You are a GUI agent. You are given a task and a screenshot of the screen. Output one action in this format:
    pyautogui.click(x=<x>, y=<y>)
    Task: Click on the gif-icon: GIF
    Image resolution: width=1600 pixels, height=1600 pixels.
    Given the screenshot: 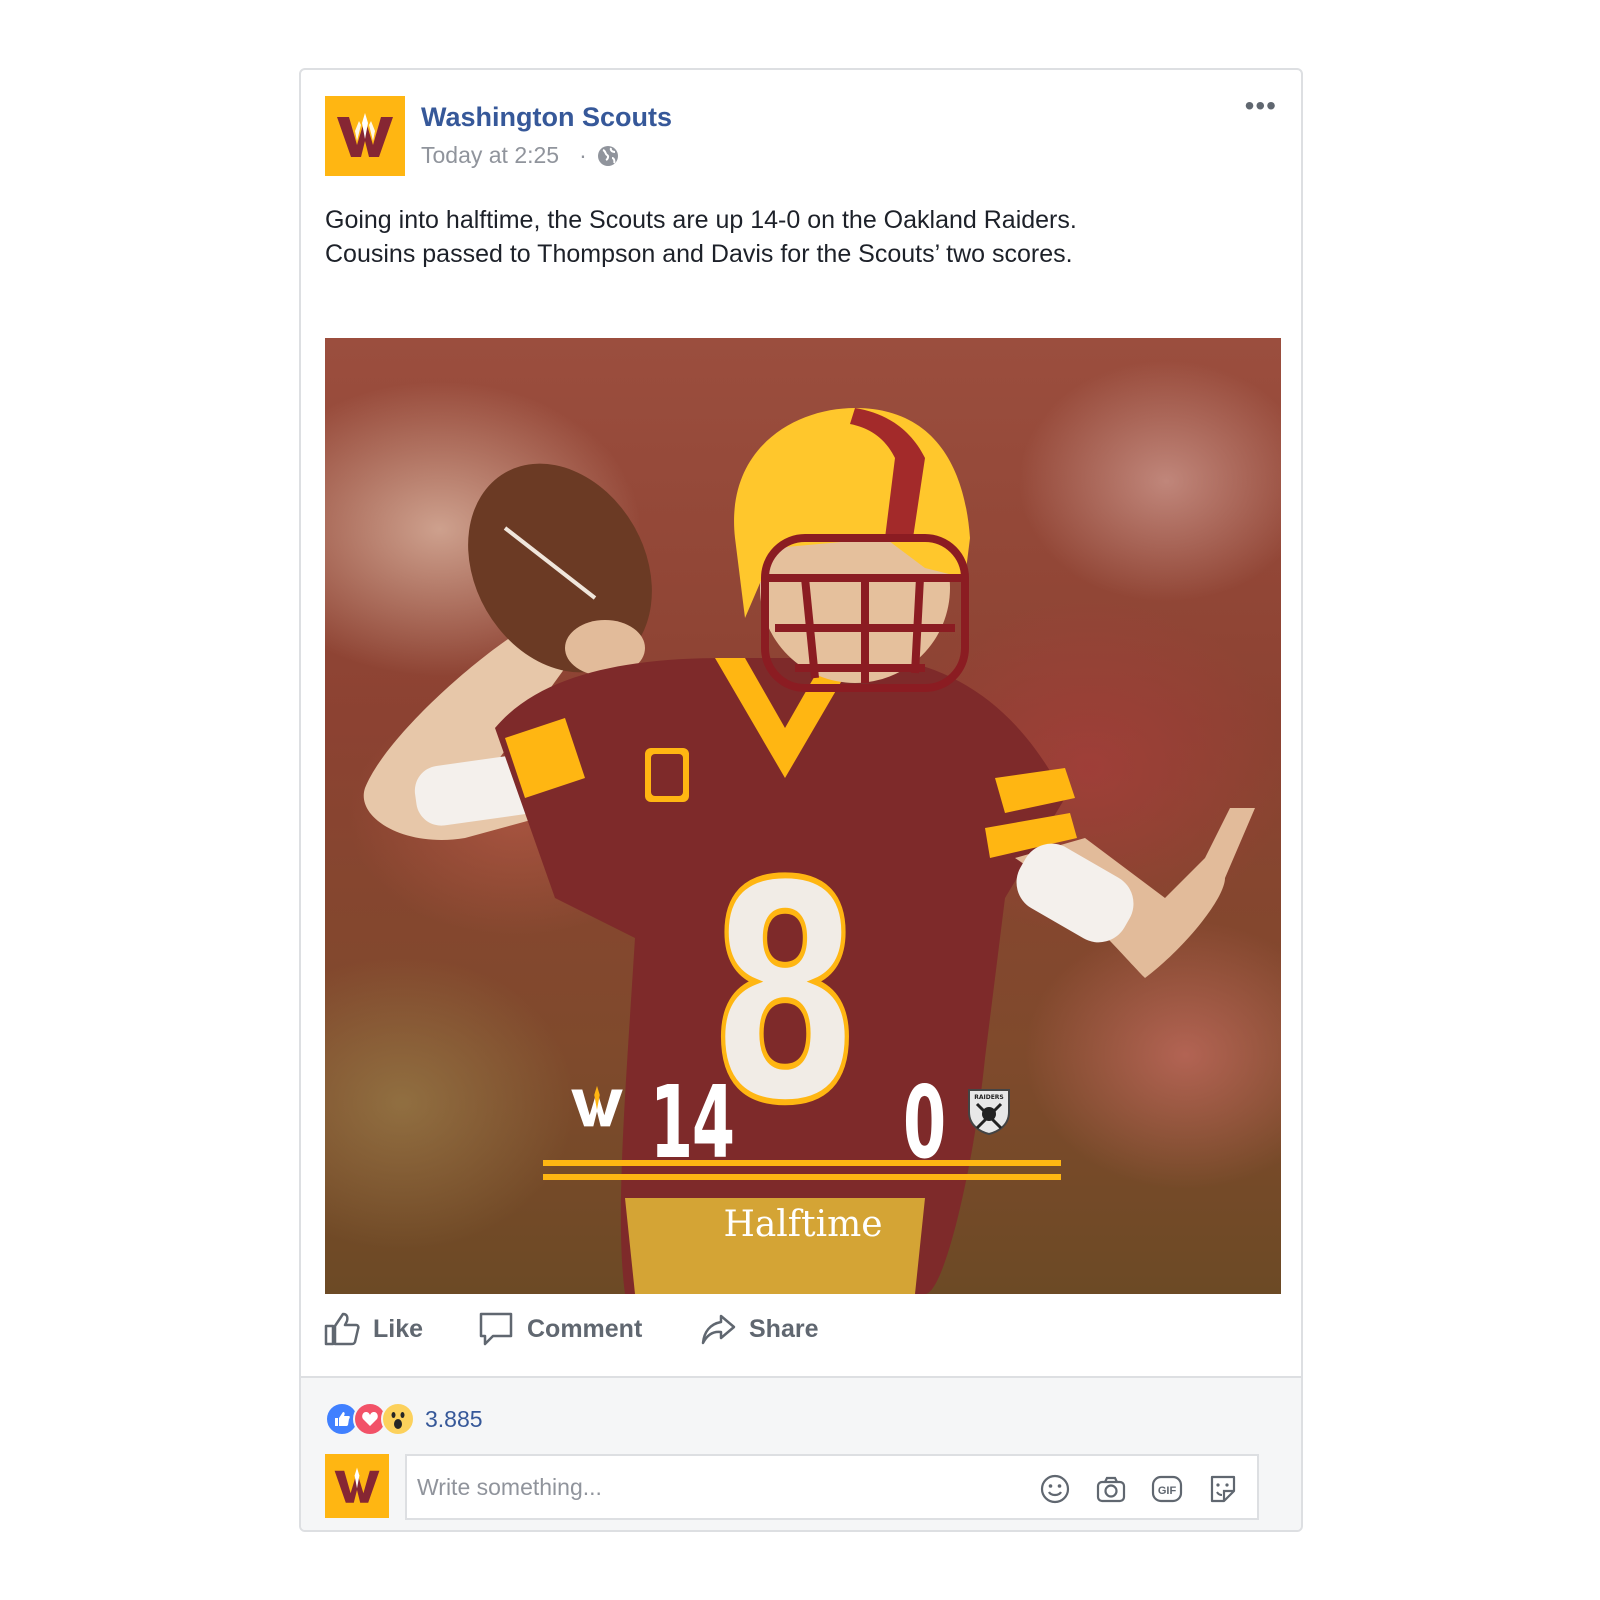 What is the action you would take?
    pyautogui.click(x=1167, y=1489)
    